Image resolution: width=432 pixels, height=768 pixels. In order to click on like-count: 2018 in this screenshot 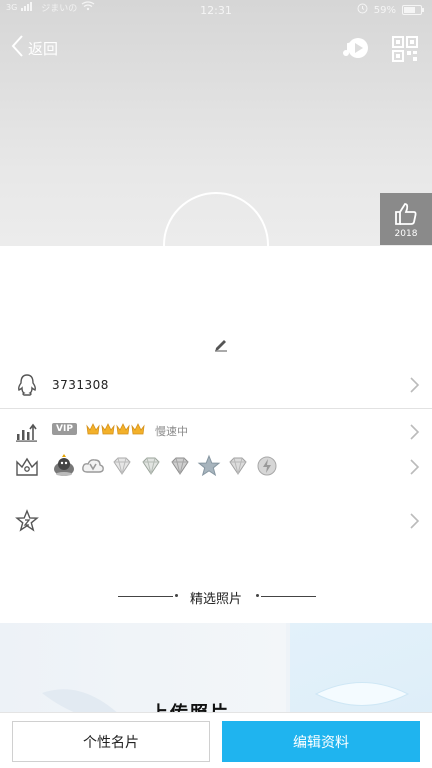, I will do `click(406, 234)`.